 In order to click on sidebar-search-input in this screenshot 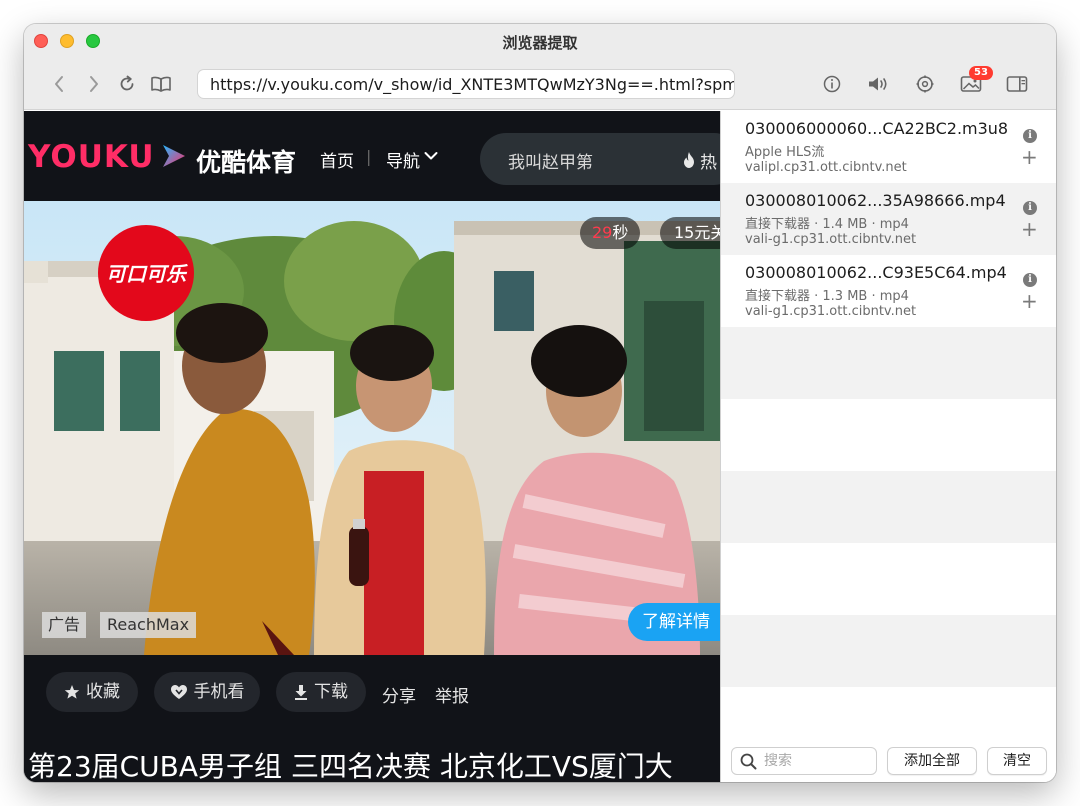, I will do `click(818, 761)`.